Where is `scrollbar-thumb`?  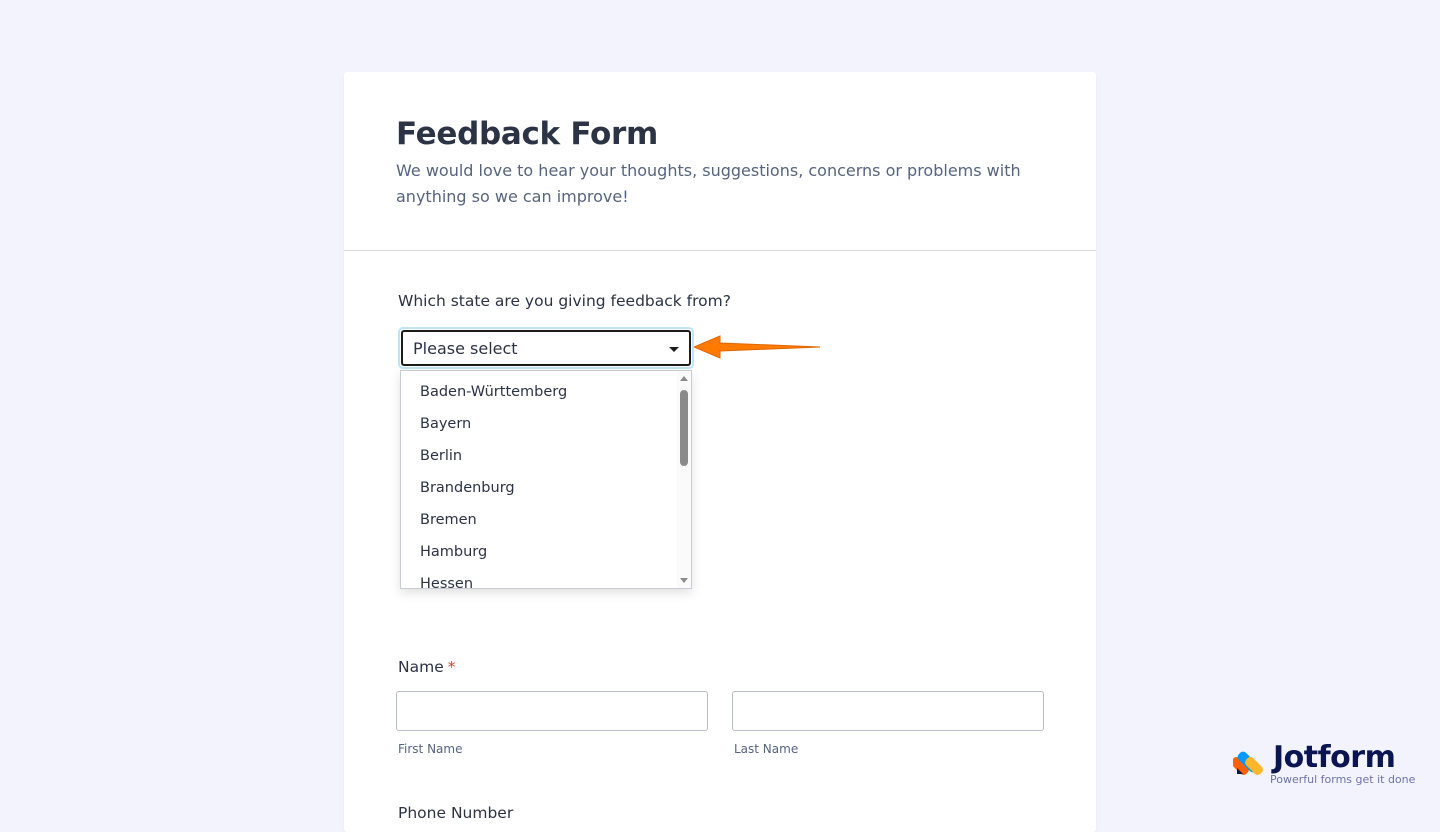 scrollbar-thumb is located at coordinates (684, 428).